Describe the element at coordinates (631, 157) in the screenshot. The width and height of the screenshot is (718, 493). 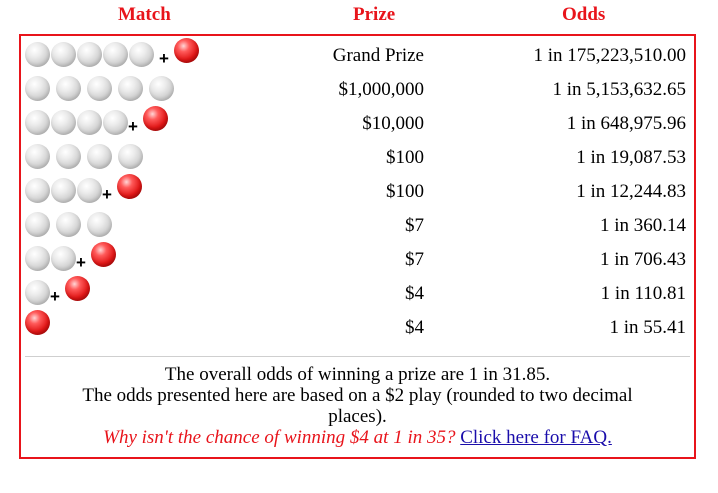
I see `odds-value: 1 in 19,087.53` at that location.